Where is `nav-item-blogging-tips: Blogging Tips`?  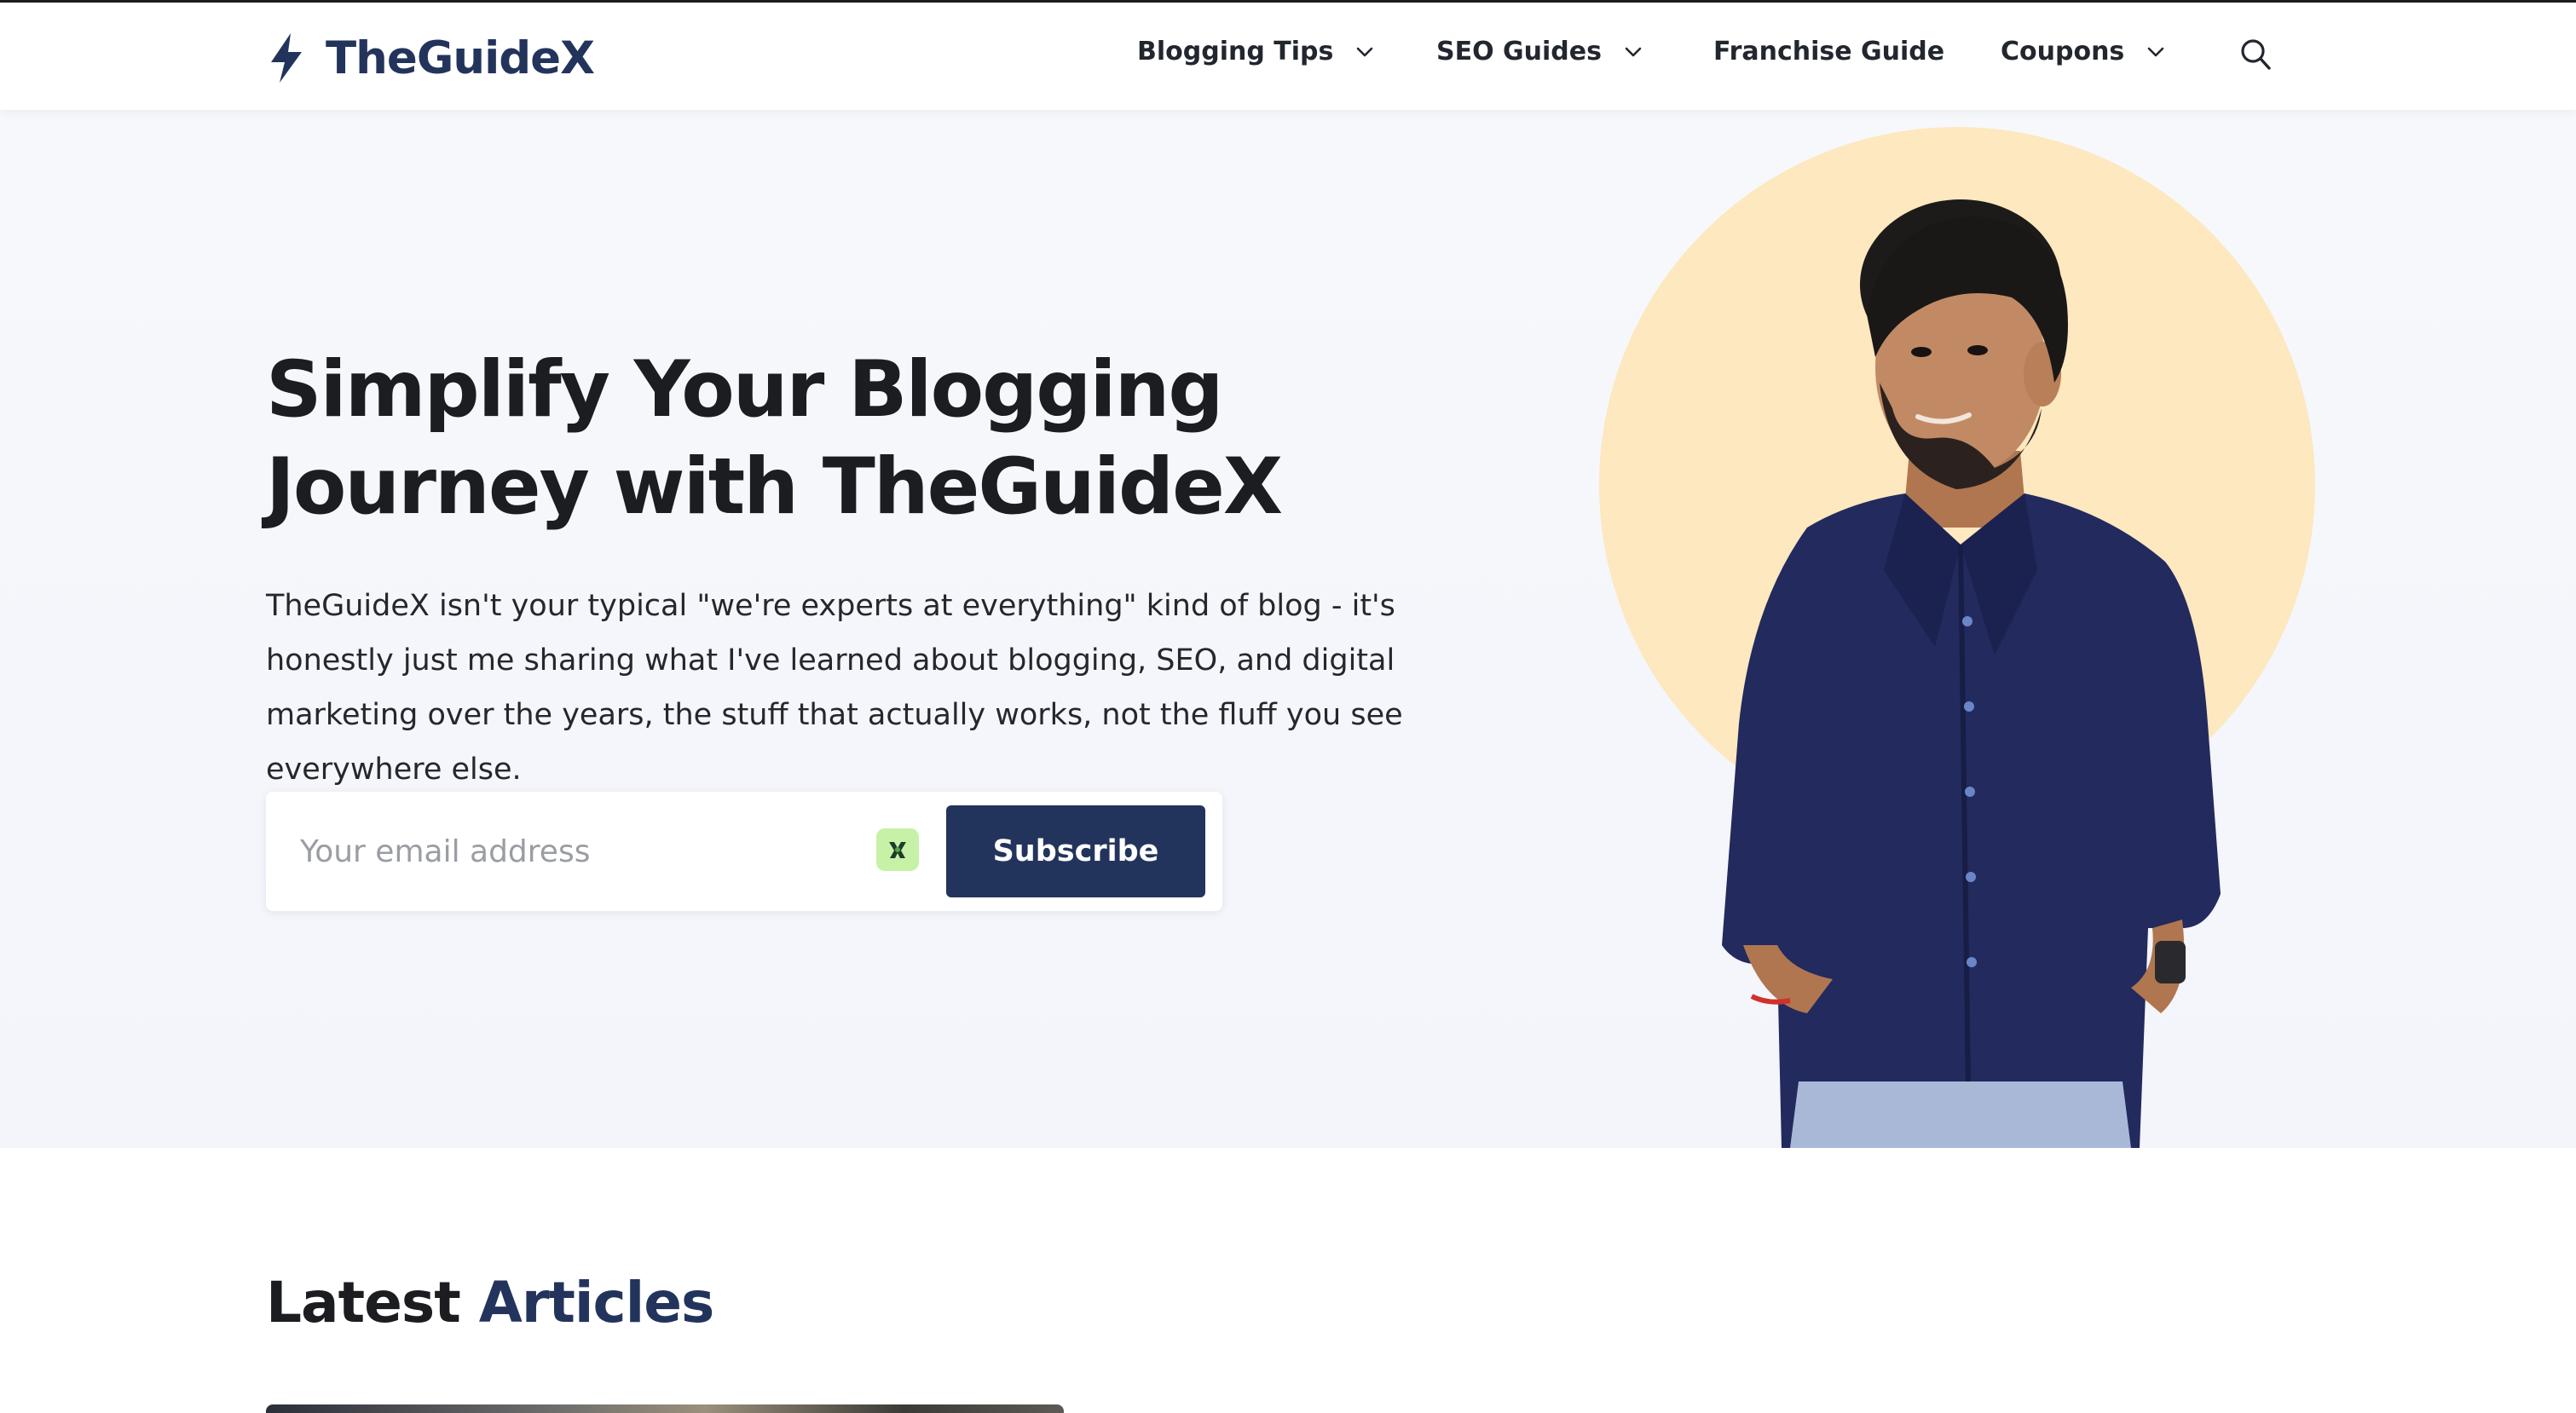
nav-item-blogging-tips: Blogging Tips is located at coordinates (1255, 52).